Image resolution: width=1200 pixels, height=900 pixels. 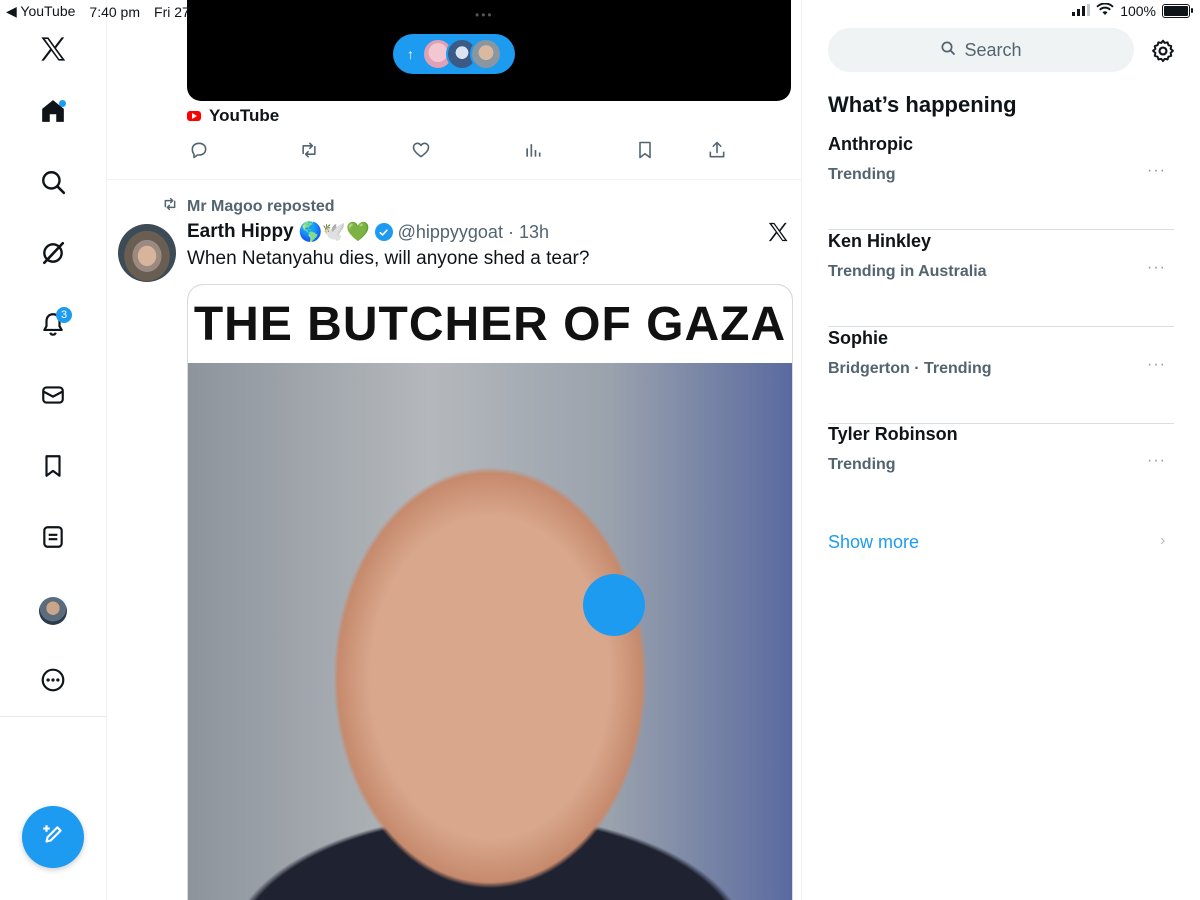 What do you see at coordinates (880, 241) in the screenshot?
I see `trend-name: Ken Hinkley` at bounding box center [880, 241].